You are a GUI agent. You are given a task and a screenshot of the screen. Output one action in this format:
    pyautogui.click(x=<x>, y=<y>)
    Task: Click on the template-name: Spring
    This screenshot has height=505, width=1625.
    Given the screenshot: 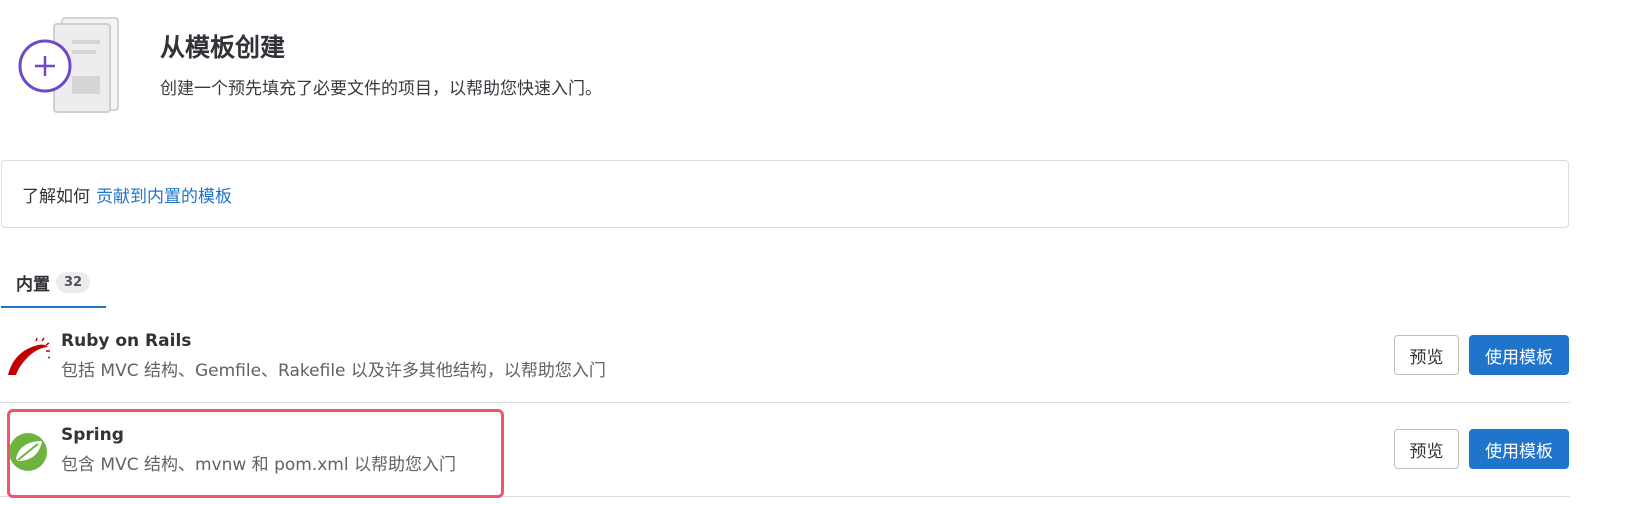 What is the action you would take?
    pyautogui.click(x=92, y=435)
    